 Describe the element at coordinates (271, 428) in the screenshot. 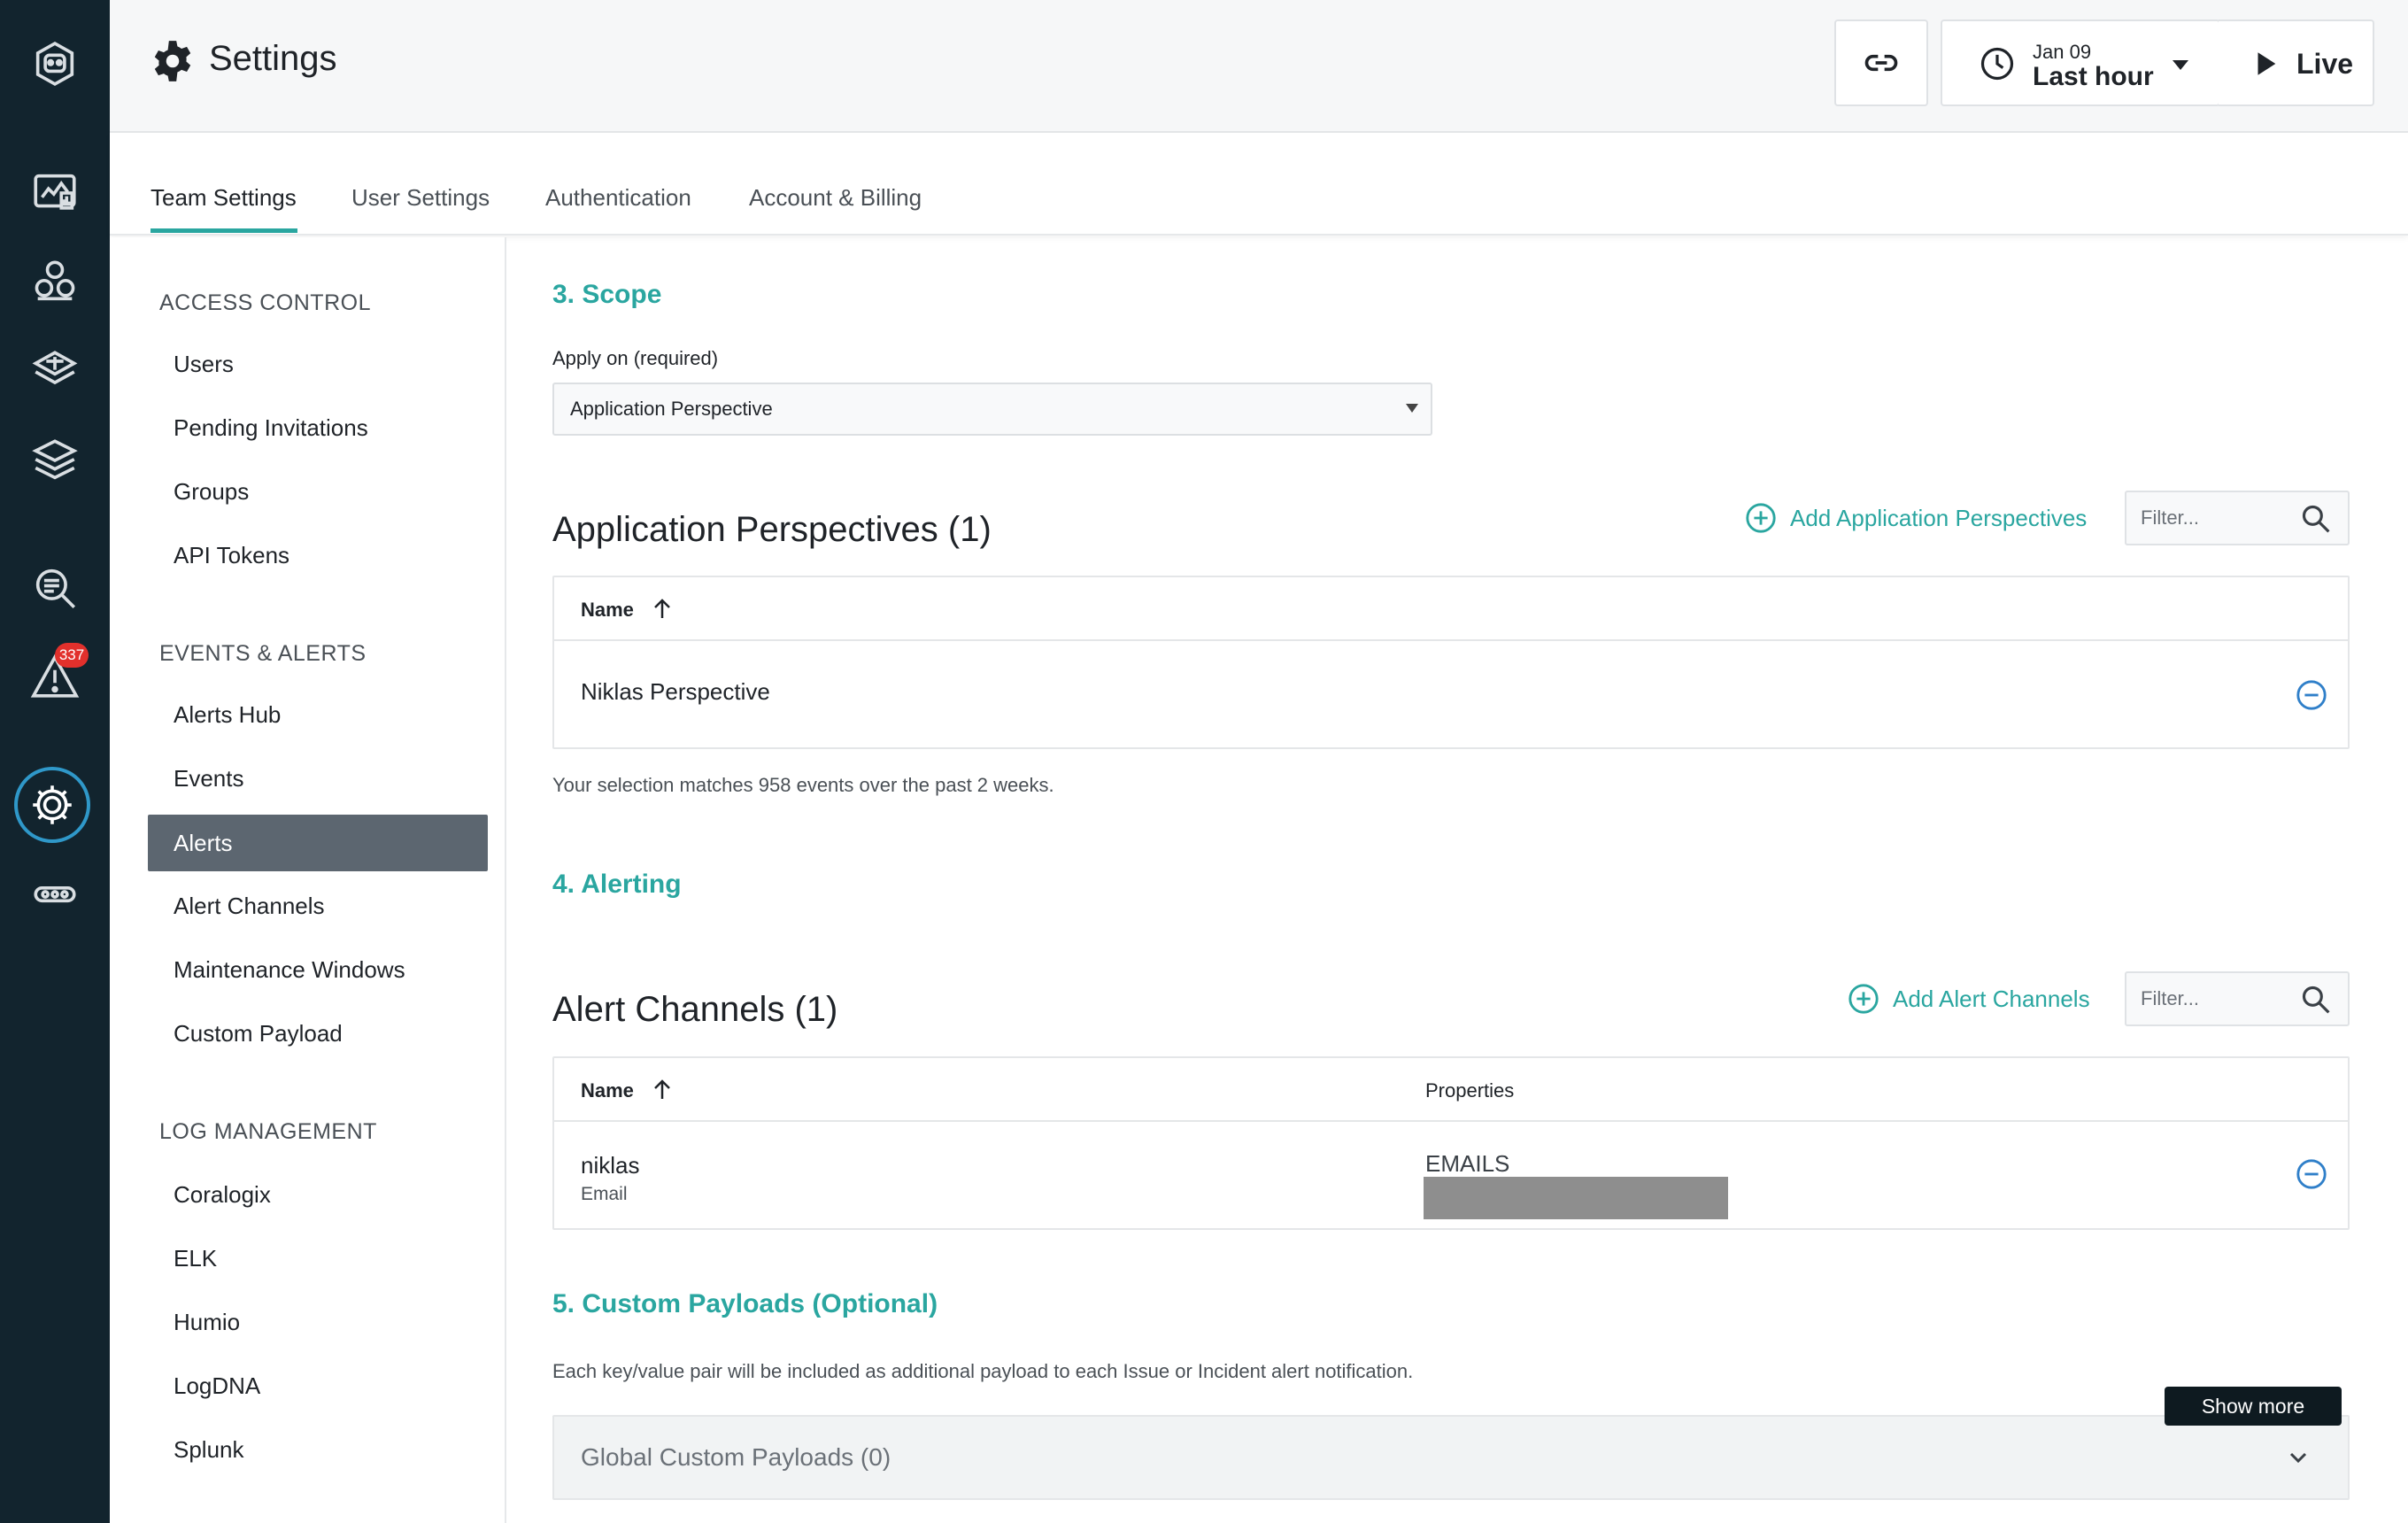

I see `sidebar-item-pending-invitations: Pending Invitations` at that location.